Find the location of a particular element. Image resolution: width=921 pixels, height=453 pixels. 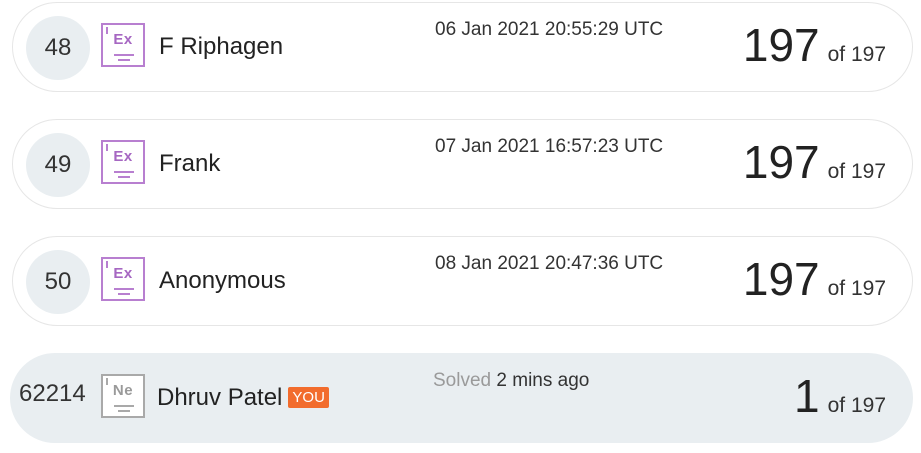

rank-badge: 48 is located at coordinates (58, 48).